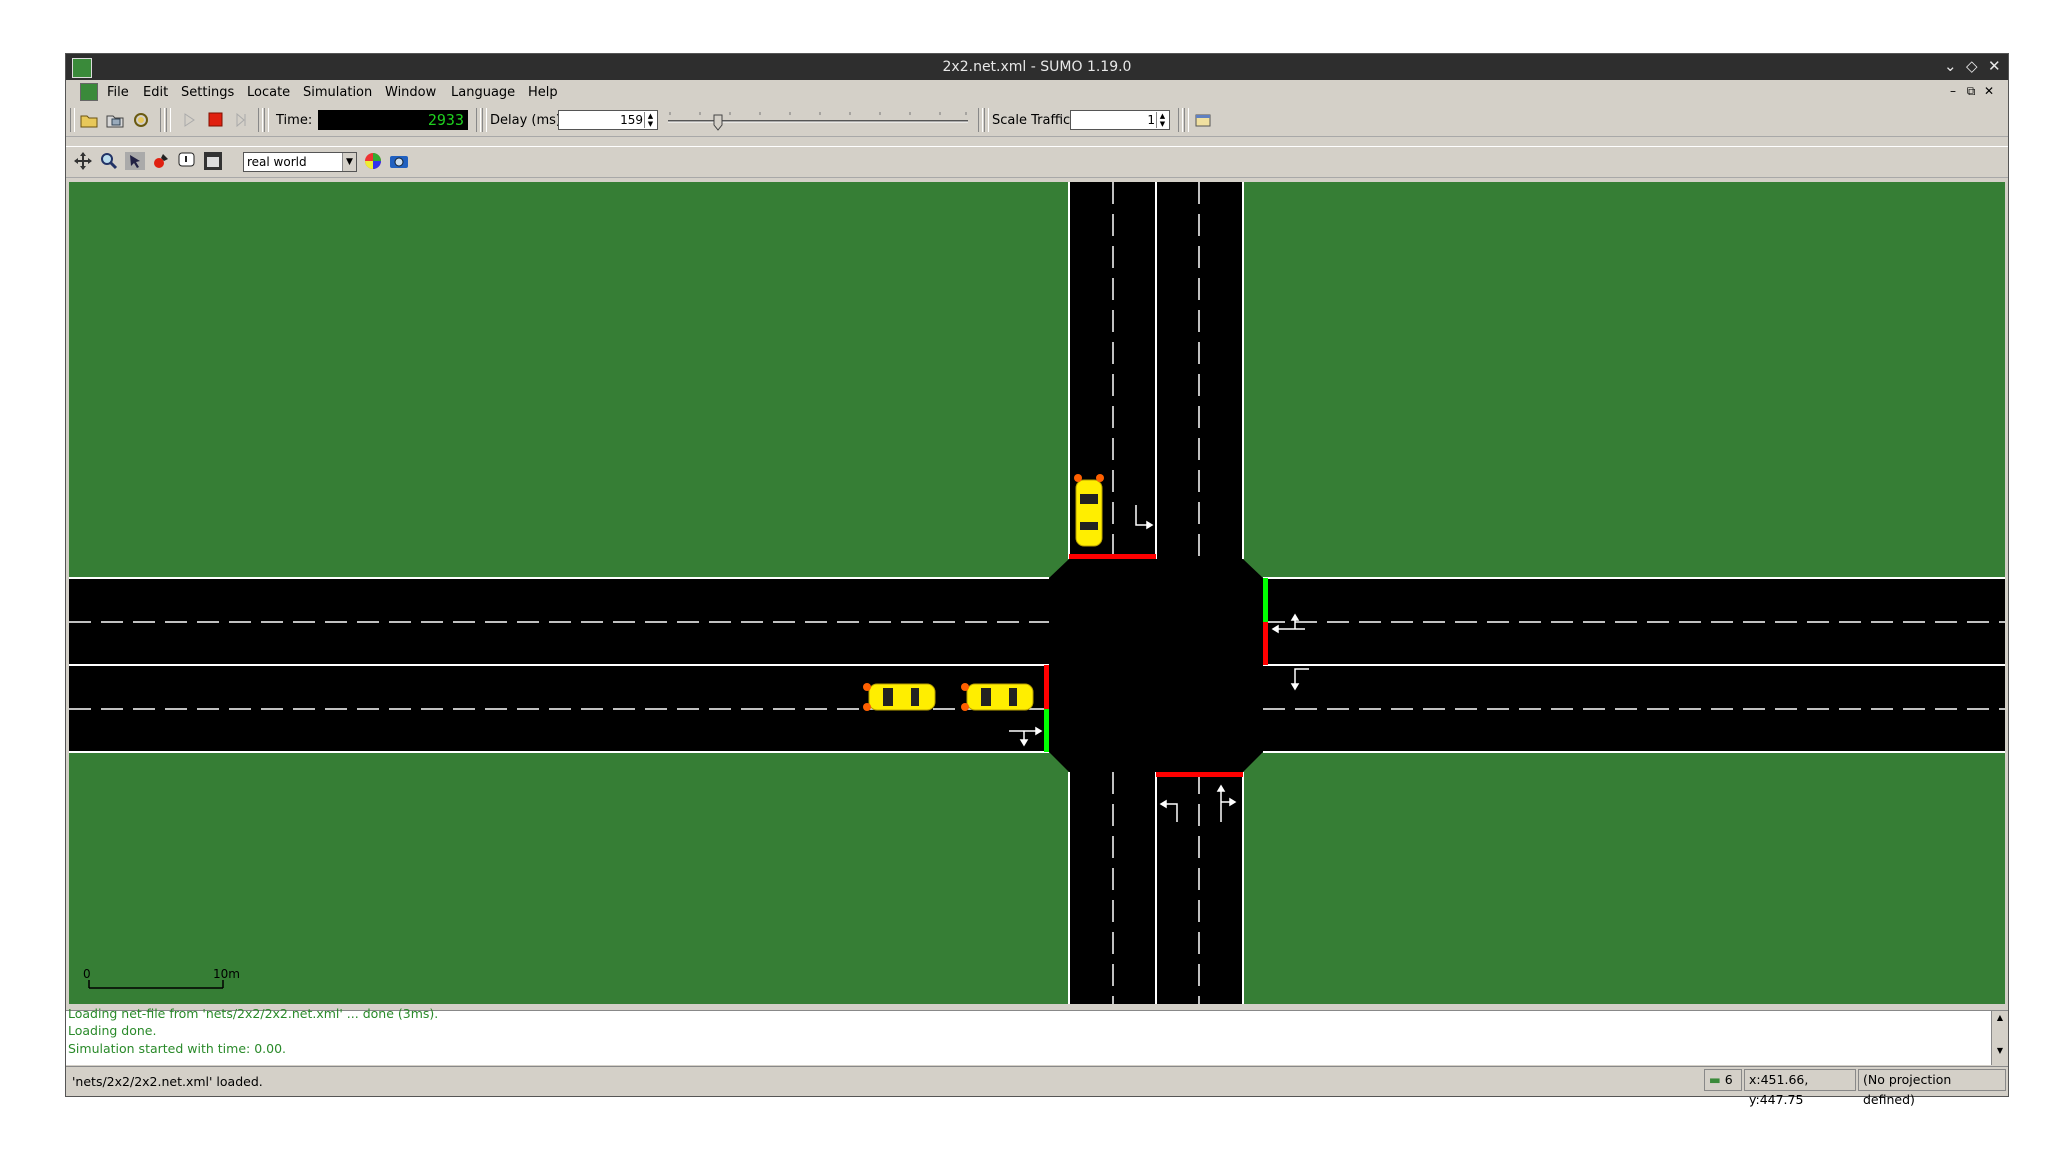 This screenshot has height=1160, width=2050. Describe the element at coordinates (399, 161) in the screenshot. I see `screenshot-icon` at that location.